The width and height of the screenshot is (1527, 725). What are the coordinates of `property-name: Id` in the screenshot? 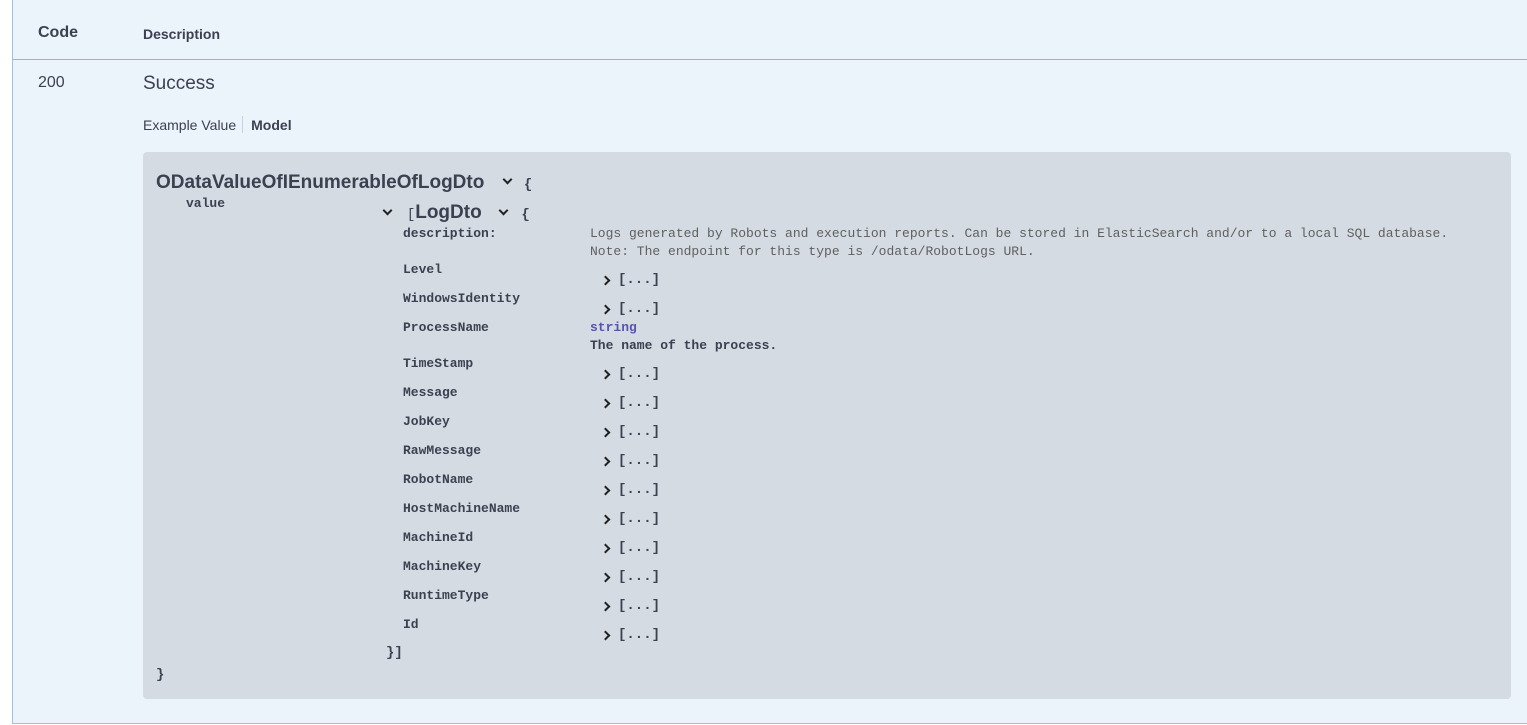 It's located at (411, 624).